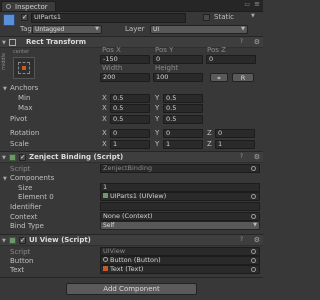 The width and height of the screenshot is (320, 300). Describe the element at coordinates (247, 4) in the screenshot. I see `lock-icon: ▭` at that location.